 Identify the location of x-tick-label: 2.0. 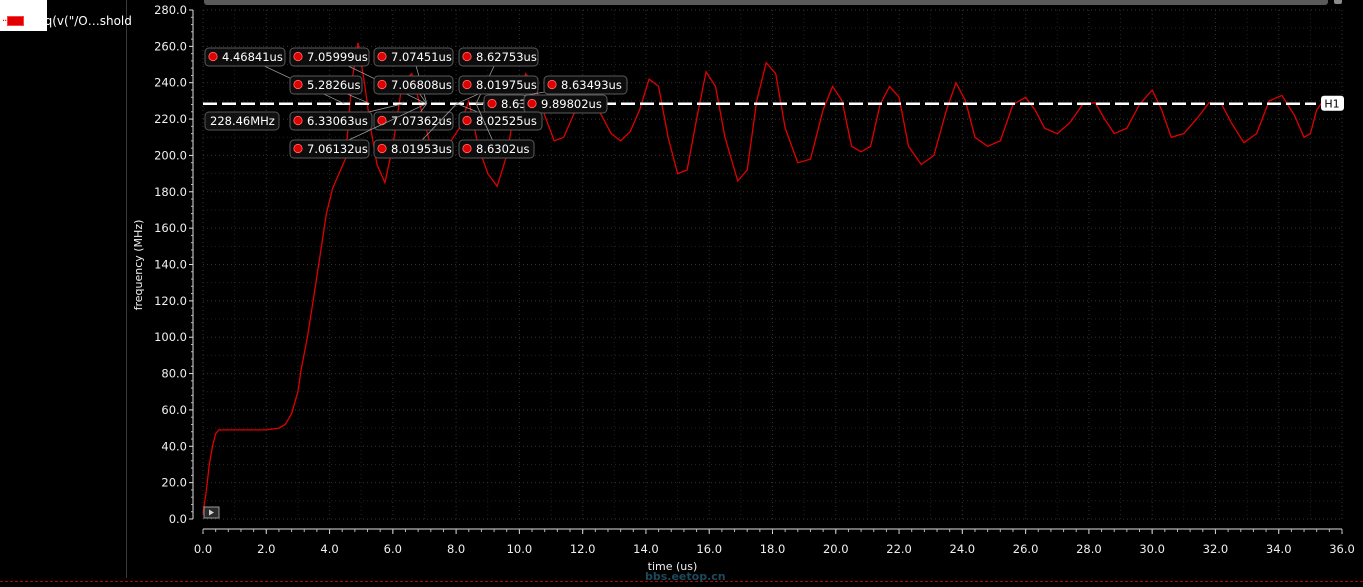
(266, 549).